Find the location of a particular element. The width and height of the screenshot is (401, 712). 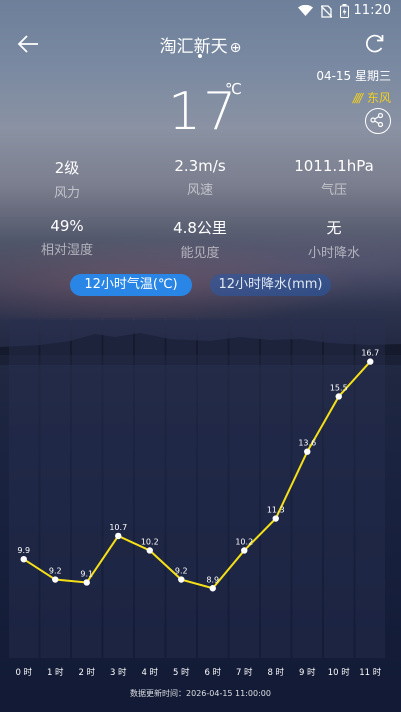

share-button is located at coordinates (378, 121).